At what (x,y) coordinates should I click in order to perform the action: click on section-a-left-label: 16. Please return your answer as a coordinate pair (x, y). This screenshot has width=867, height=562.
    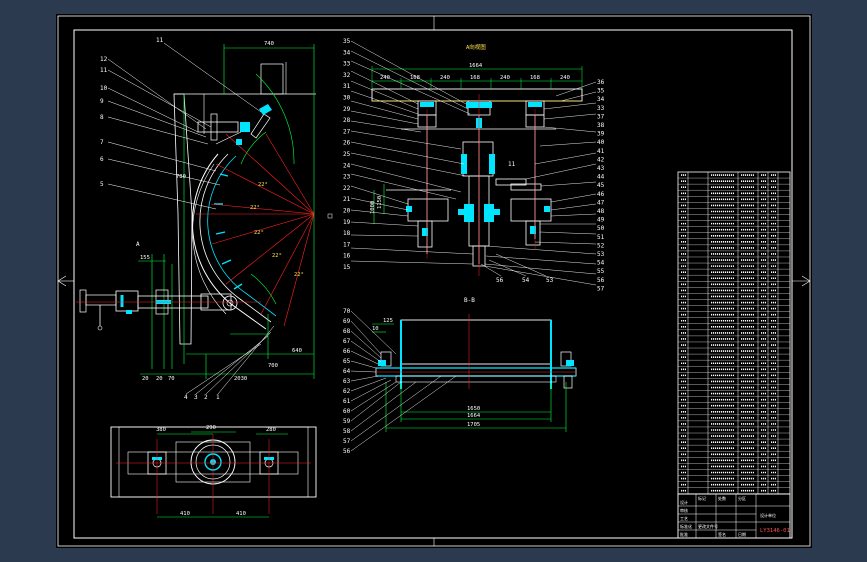
    Looking at the image, I should click on (347, 256).